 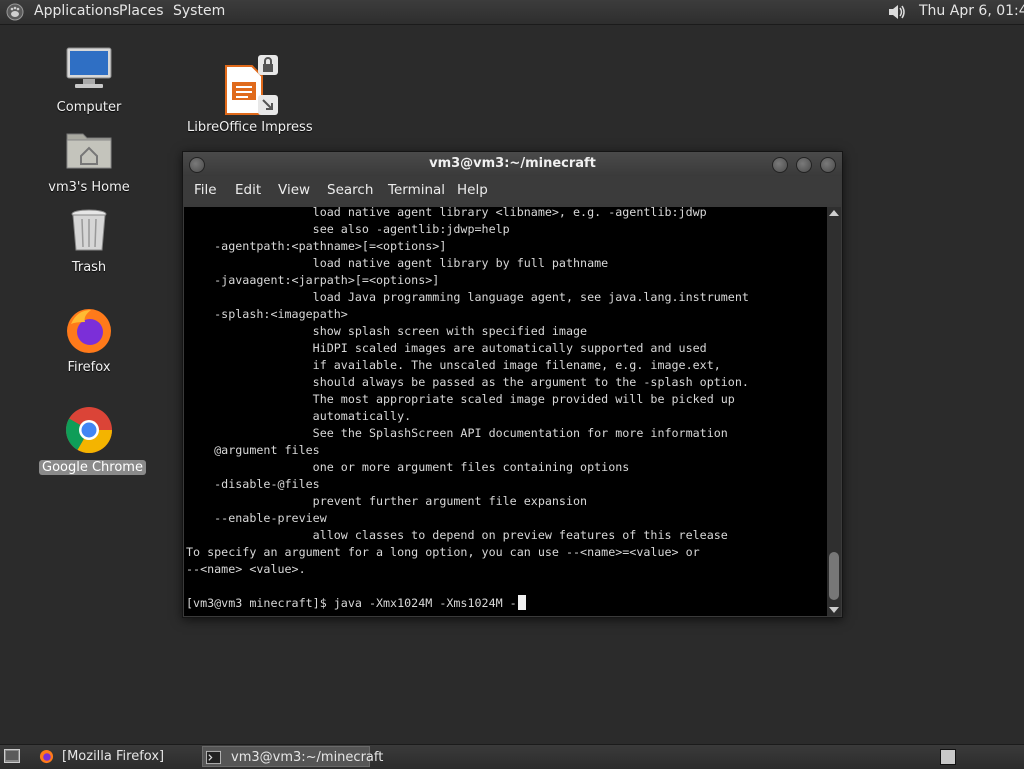 I want to click on desktop-icon-trash: Trash, so click(x=89, y=239).